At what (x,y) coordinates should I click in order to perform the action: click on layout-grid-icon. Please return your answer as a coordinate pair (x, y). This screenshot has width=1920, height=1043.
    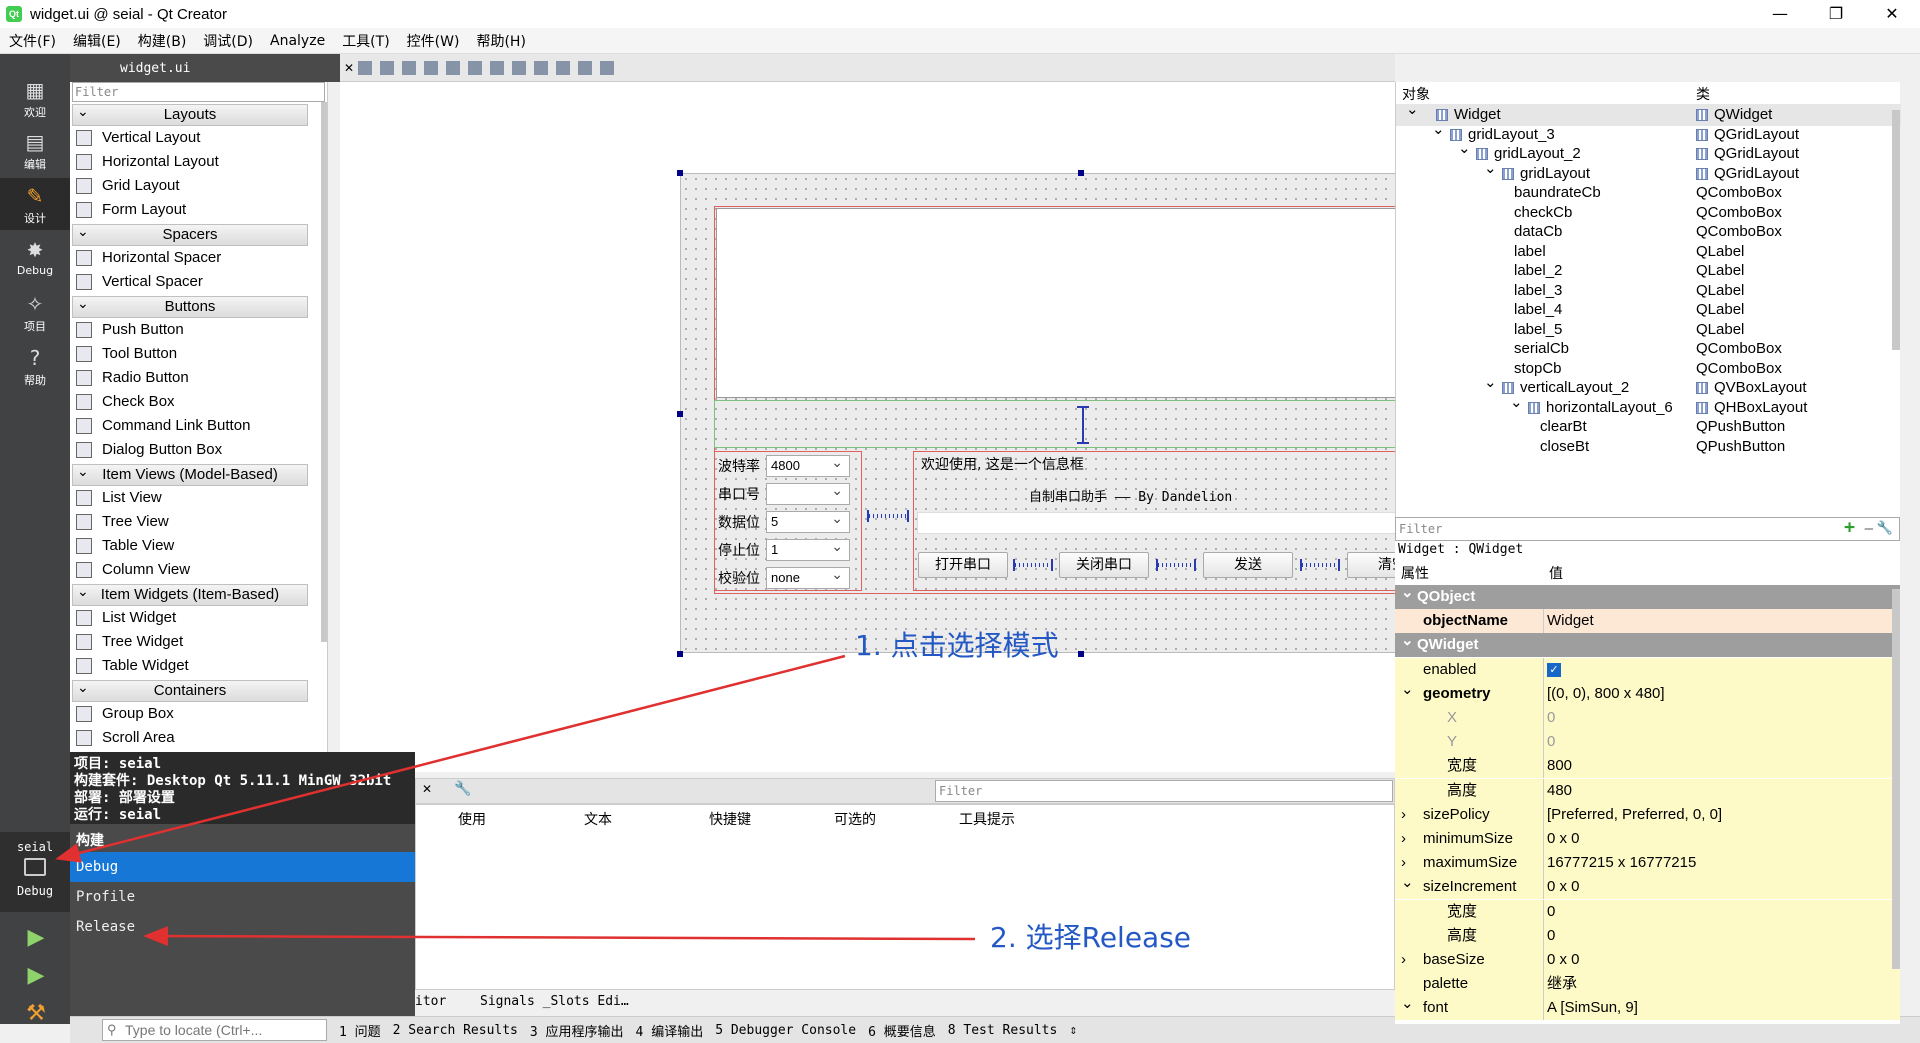
    Looking at the image, I should click on (563, 67).